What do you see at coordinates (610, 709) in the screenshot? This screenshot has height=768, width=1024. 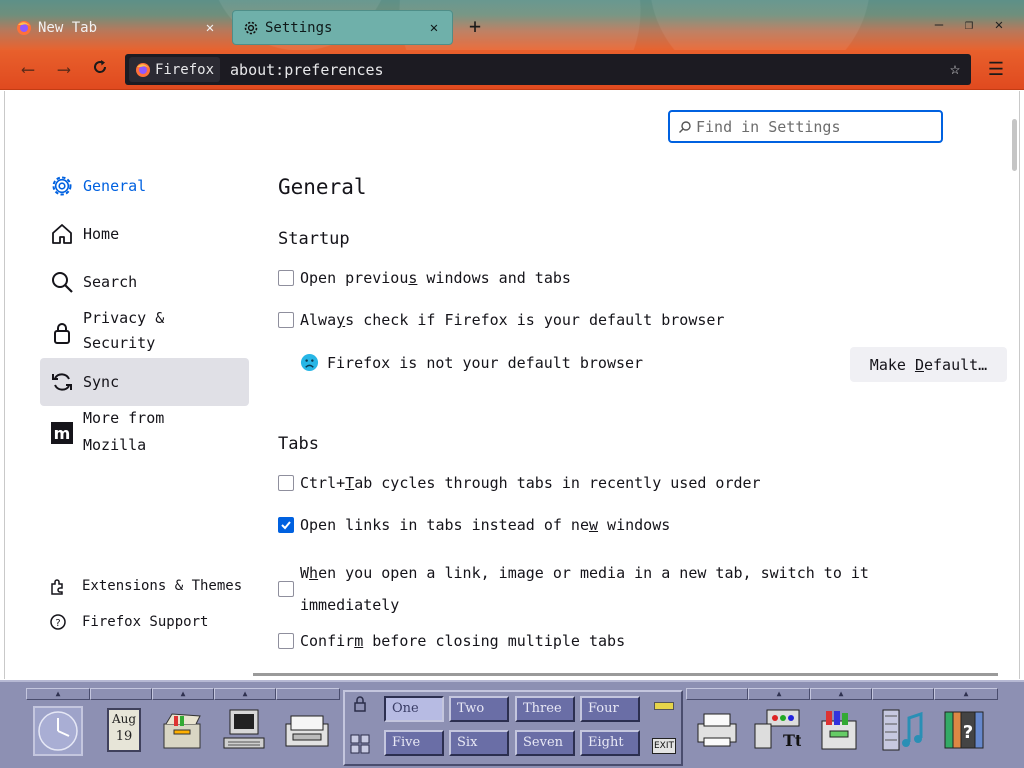 I see `workspace-button-four: Four` at bounding box center [610, 709].